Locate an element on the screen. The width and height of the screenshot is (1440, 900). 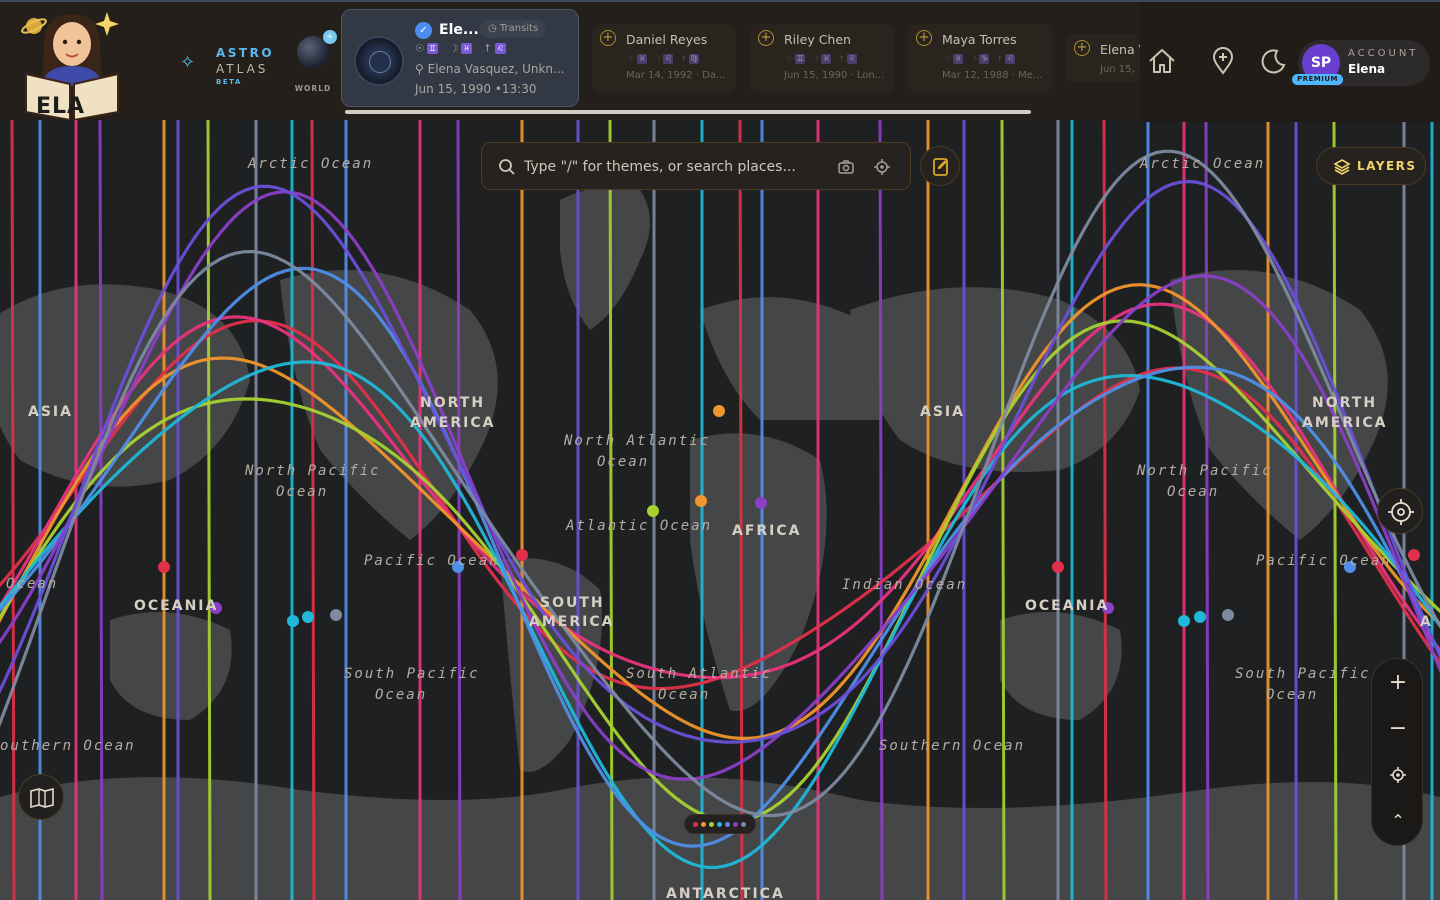
profile-signs-icon: ☉ ♓ ☽ ♑ ↑ ♌ is located at coordinates (980, 59).